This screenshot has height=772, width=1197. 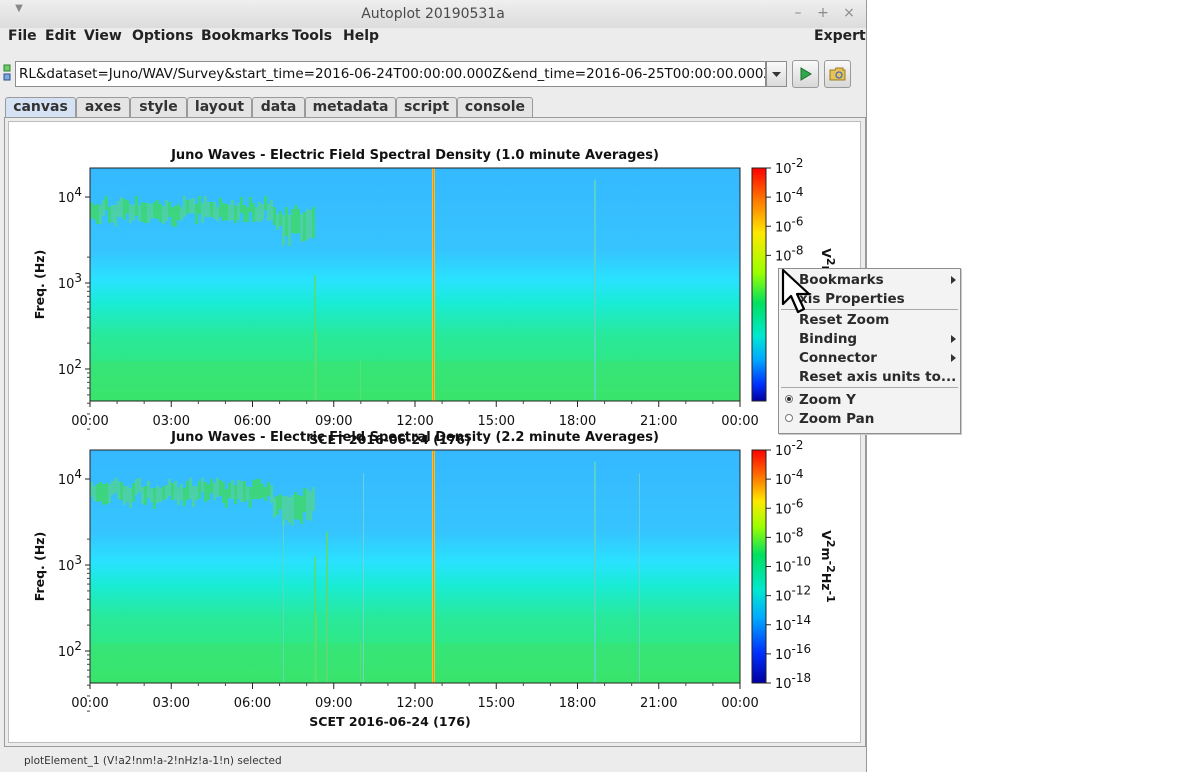 What do you see at coordinates (415, 381) in the screenshot?
I see `spectrogram-low-band` at bounding box center [415, 381].